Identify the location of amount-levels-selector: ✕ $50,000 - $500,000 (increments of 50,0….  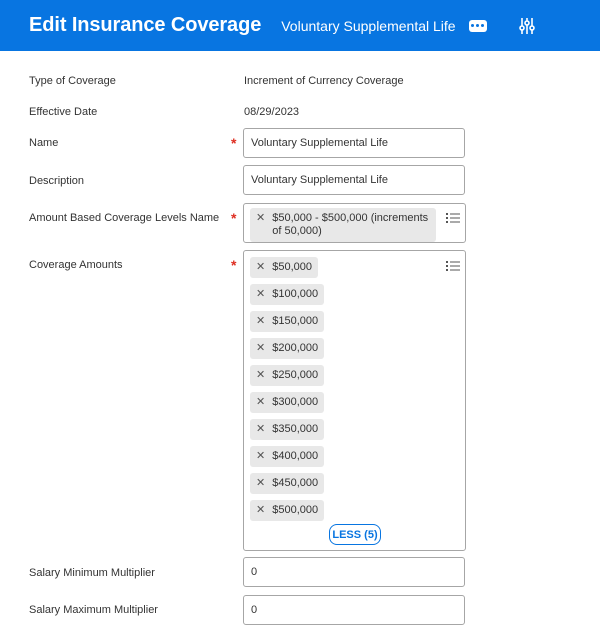
(354, 223).